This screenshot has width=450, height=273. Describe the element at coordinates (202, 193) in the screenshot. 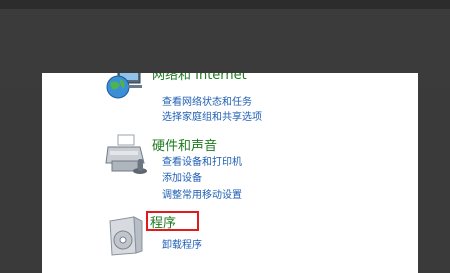

I see `link-mobility-settings: 调整常用移动设置` at that location.